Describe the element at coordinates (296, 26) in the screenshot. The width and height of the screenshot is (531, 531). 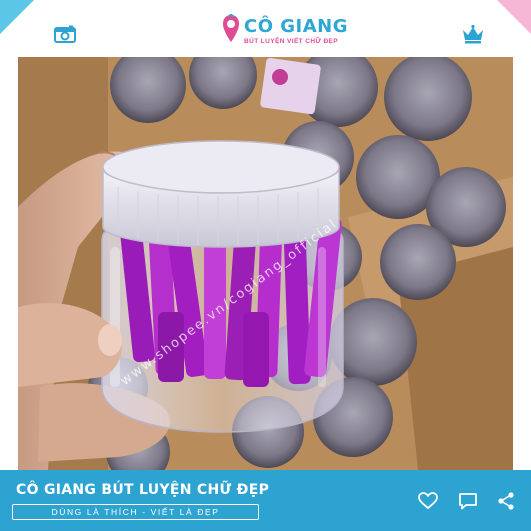
I see `logo-title: CÔ GIANG` at that location.